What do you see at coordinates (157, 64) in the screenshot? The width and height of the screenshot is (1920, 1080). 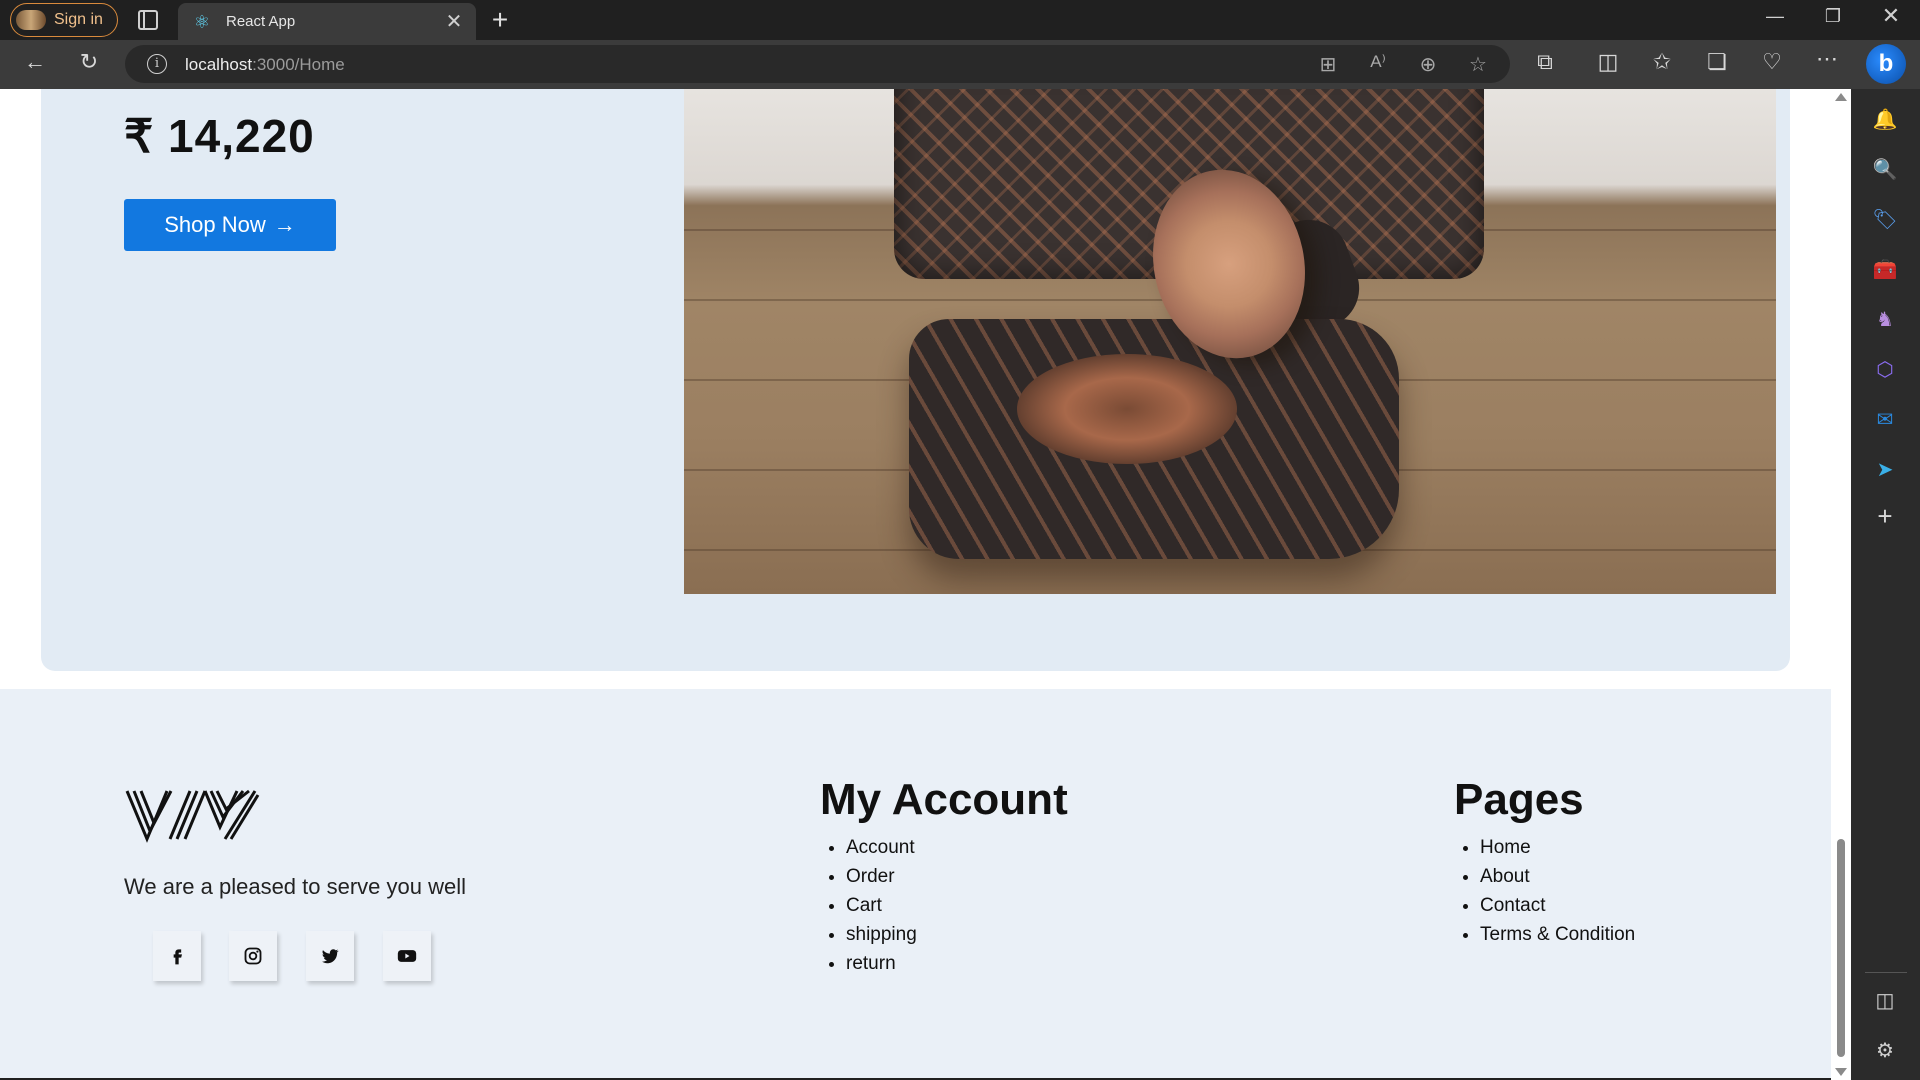 I see `site-info-icon: i` at bounding box center [157, 64].